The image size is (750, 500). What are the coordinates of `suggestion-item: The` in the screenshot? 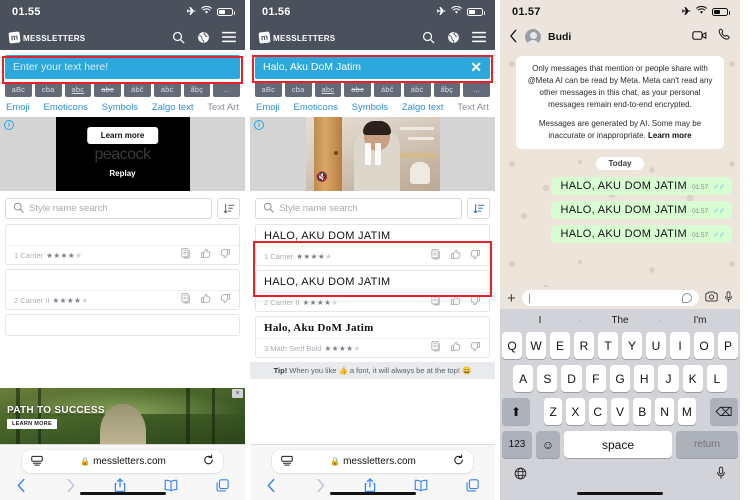 It's located at (620, 320).